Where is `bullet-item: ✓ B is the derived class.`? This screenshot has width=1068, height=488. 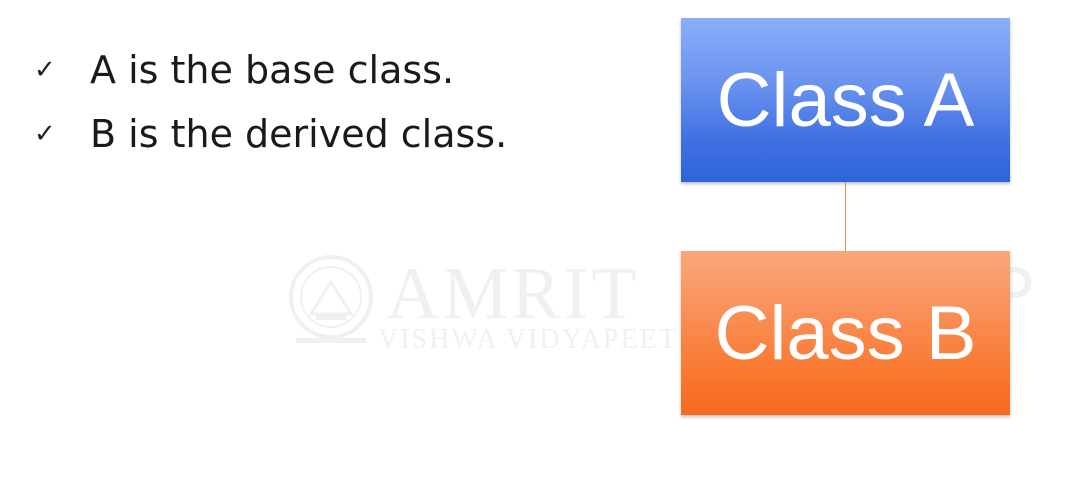 bullet-item: ✓ B is the derived class. is located at coordinates (270, 134).